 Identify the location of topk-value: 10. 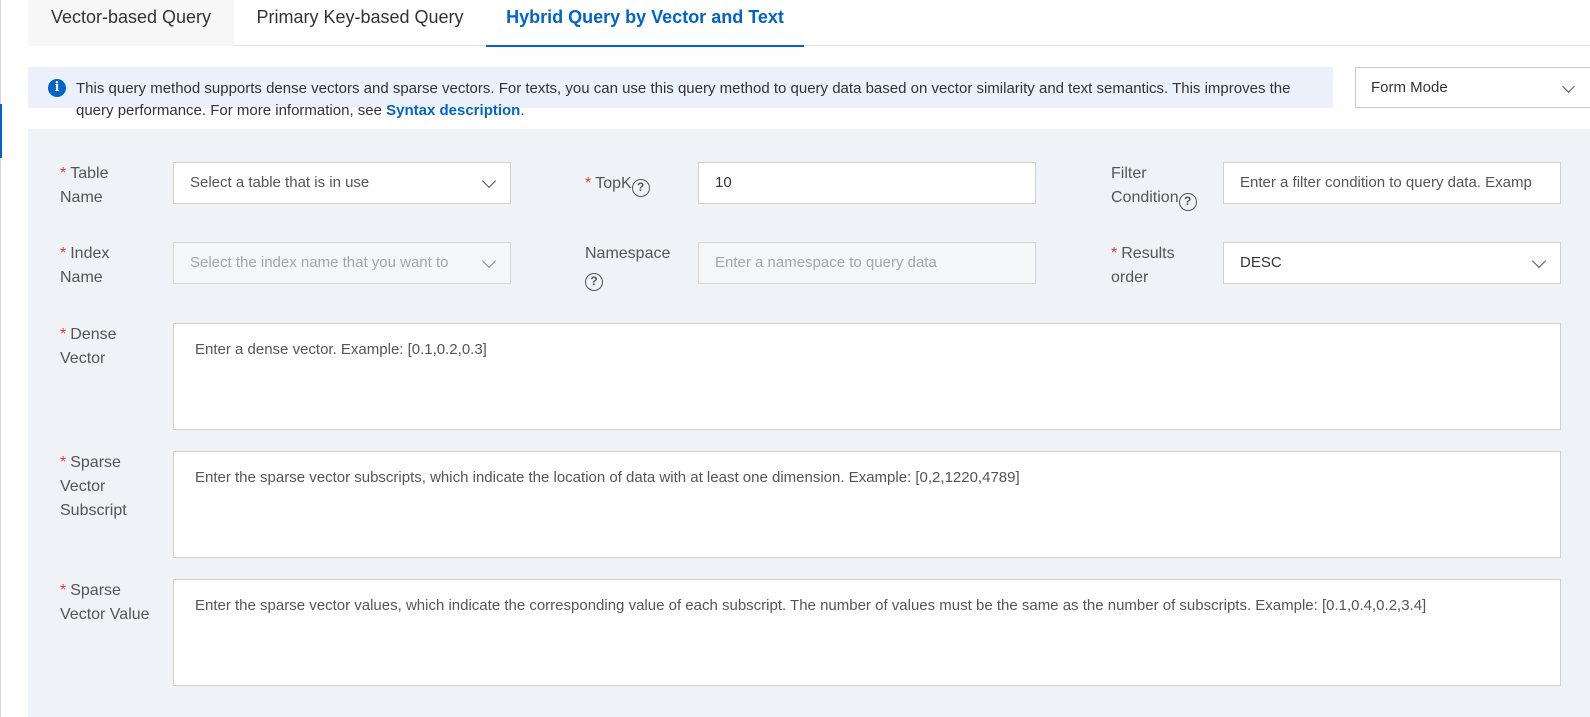
(723, 182).